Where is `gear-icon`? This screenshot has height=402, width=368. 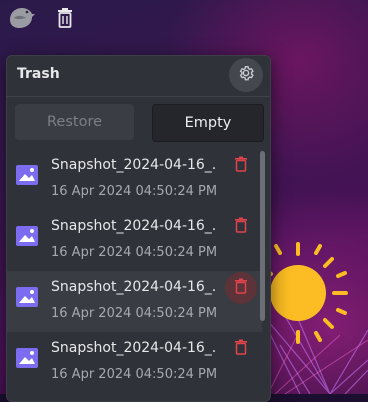 gear-icon is located at coordinates (246, 75).